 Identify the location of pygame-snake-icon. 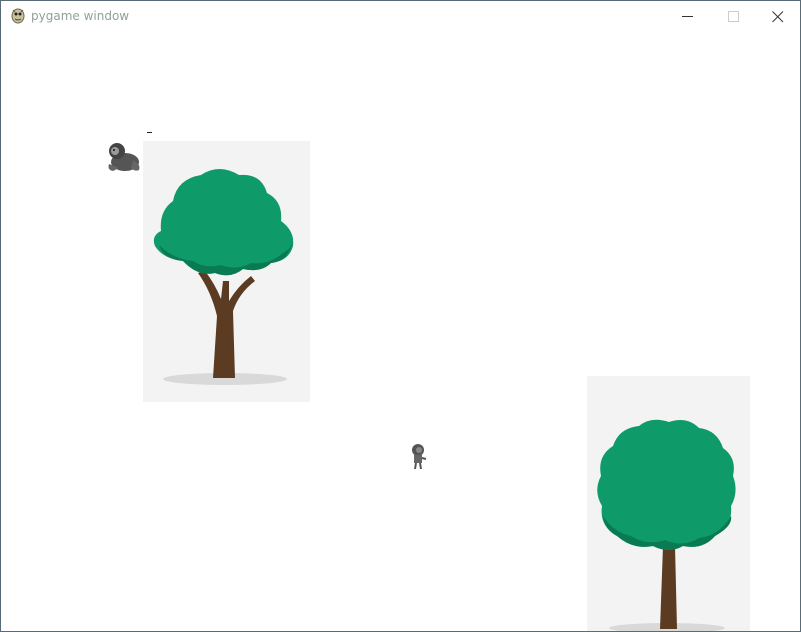
(18, 16).